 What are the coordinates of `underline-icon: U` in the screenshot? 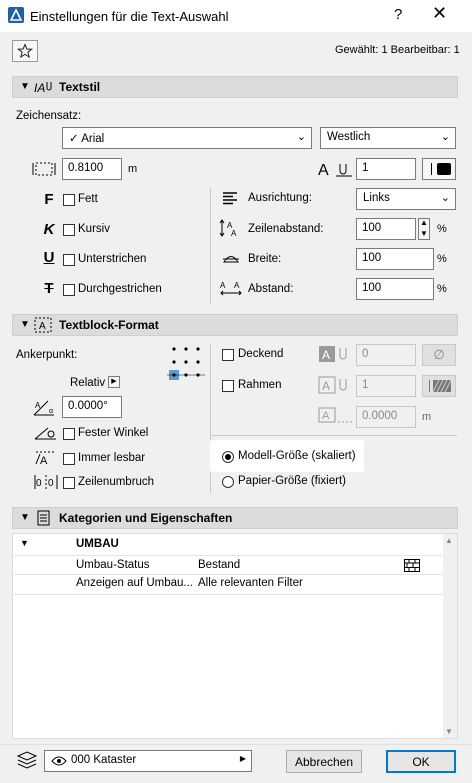 It's located at (49, 257).